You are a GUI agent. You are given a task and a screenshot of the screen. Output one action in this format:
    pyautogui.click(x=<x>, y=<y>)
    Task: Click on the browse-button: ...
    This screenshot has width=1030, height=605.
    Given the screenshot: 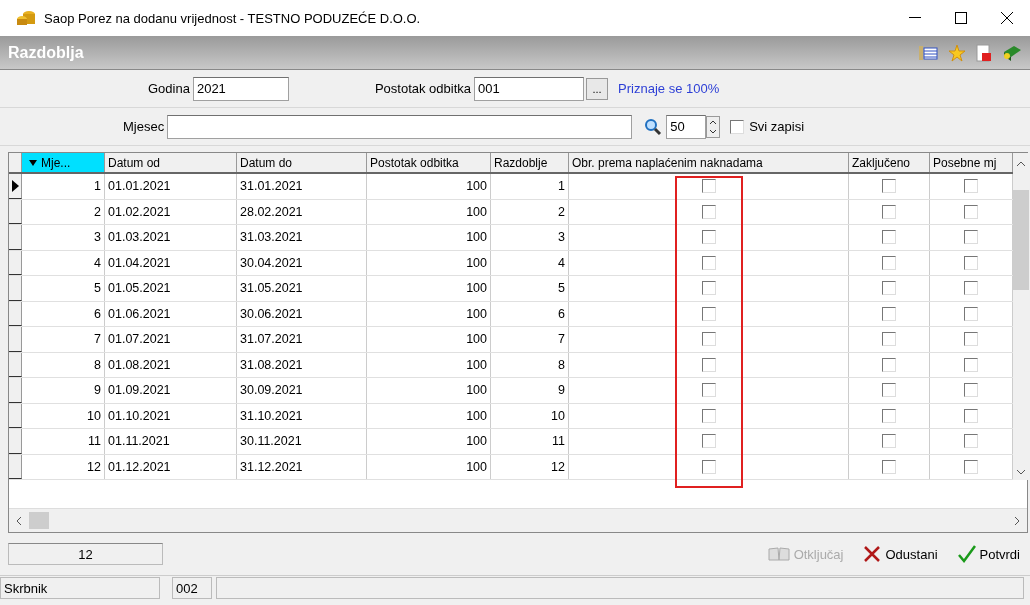 What is the action you would take?
    pyautogui.click(x=597, y=88)
    